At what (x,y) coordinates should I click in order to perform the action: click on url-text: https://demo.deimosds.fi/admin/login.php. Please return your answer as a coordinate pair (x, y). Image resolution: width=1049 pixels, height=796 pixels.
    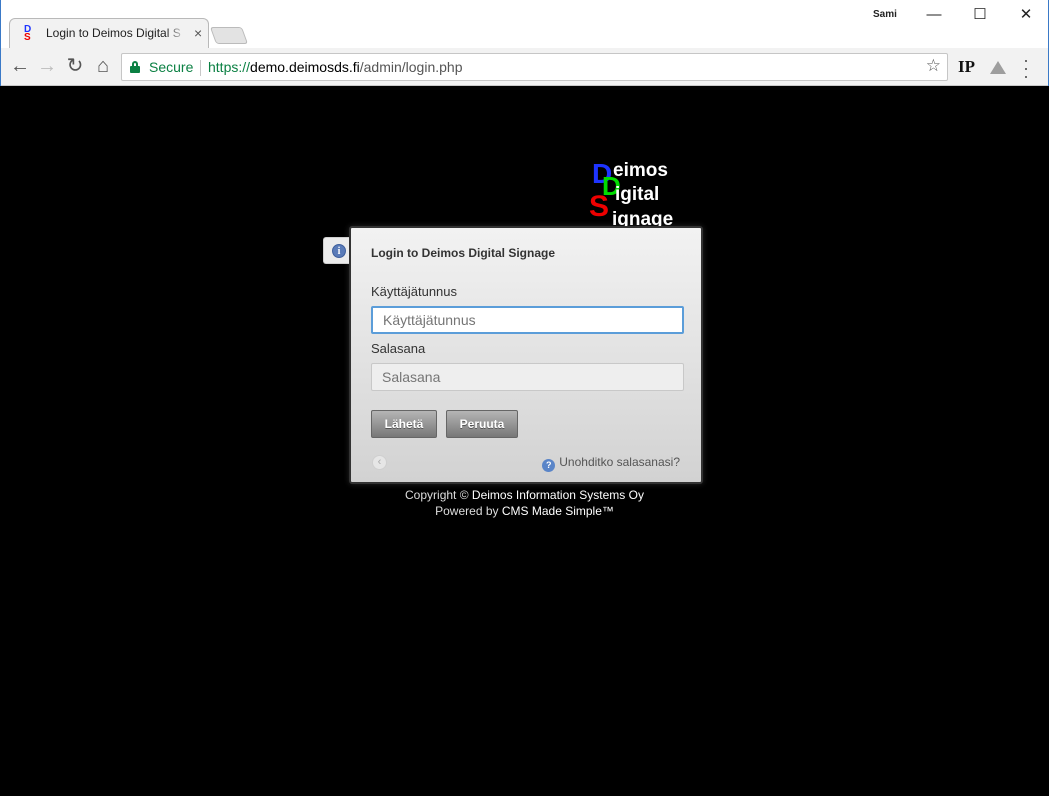
    Looking at the image, I should click on (335, 67).